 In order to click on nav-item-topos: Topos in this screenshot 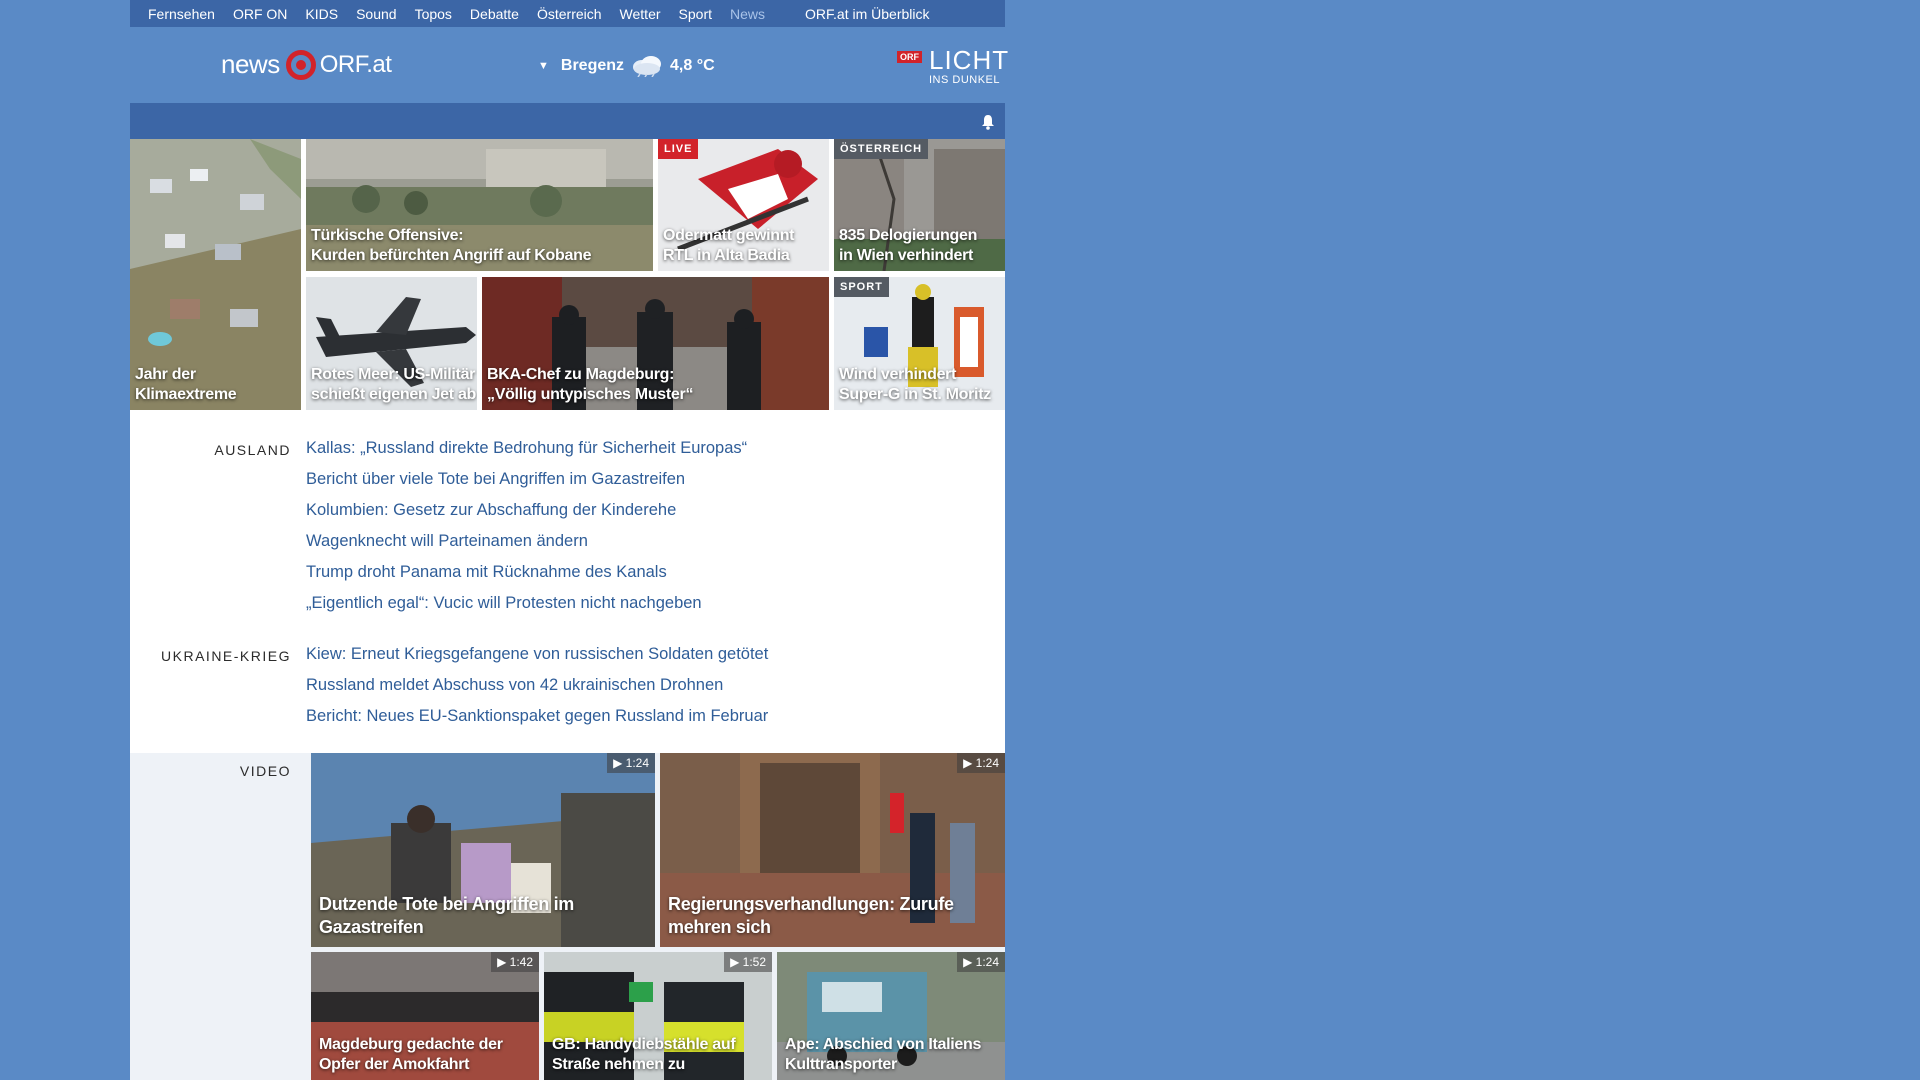, I will do `click(424, 14)`.